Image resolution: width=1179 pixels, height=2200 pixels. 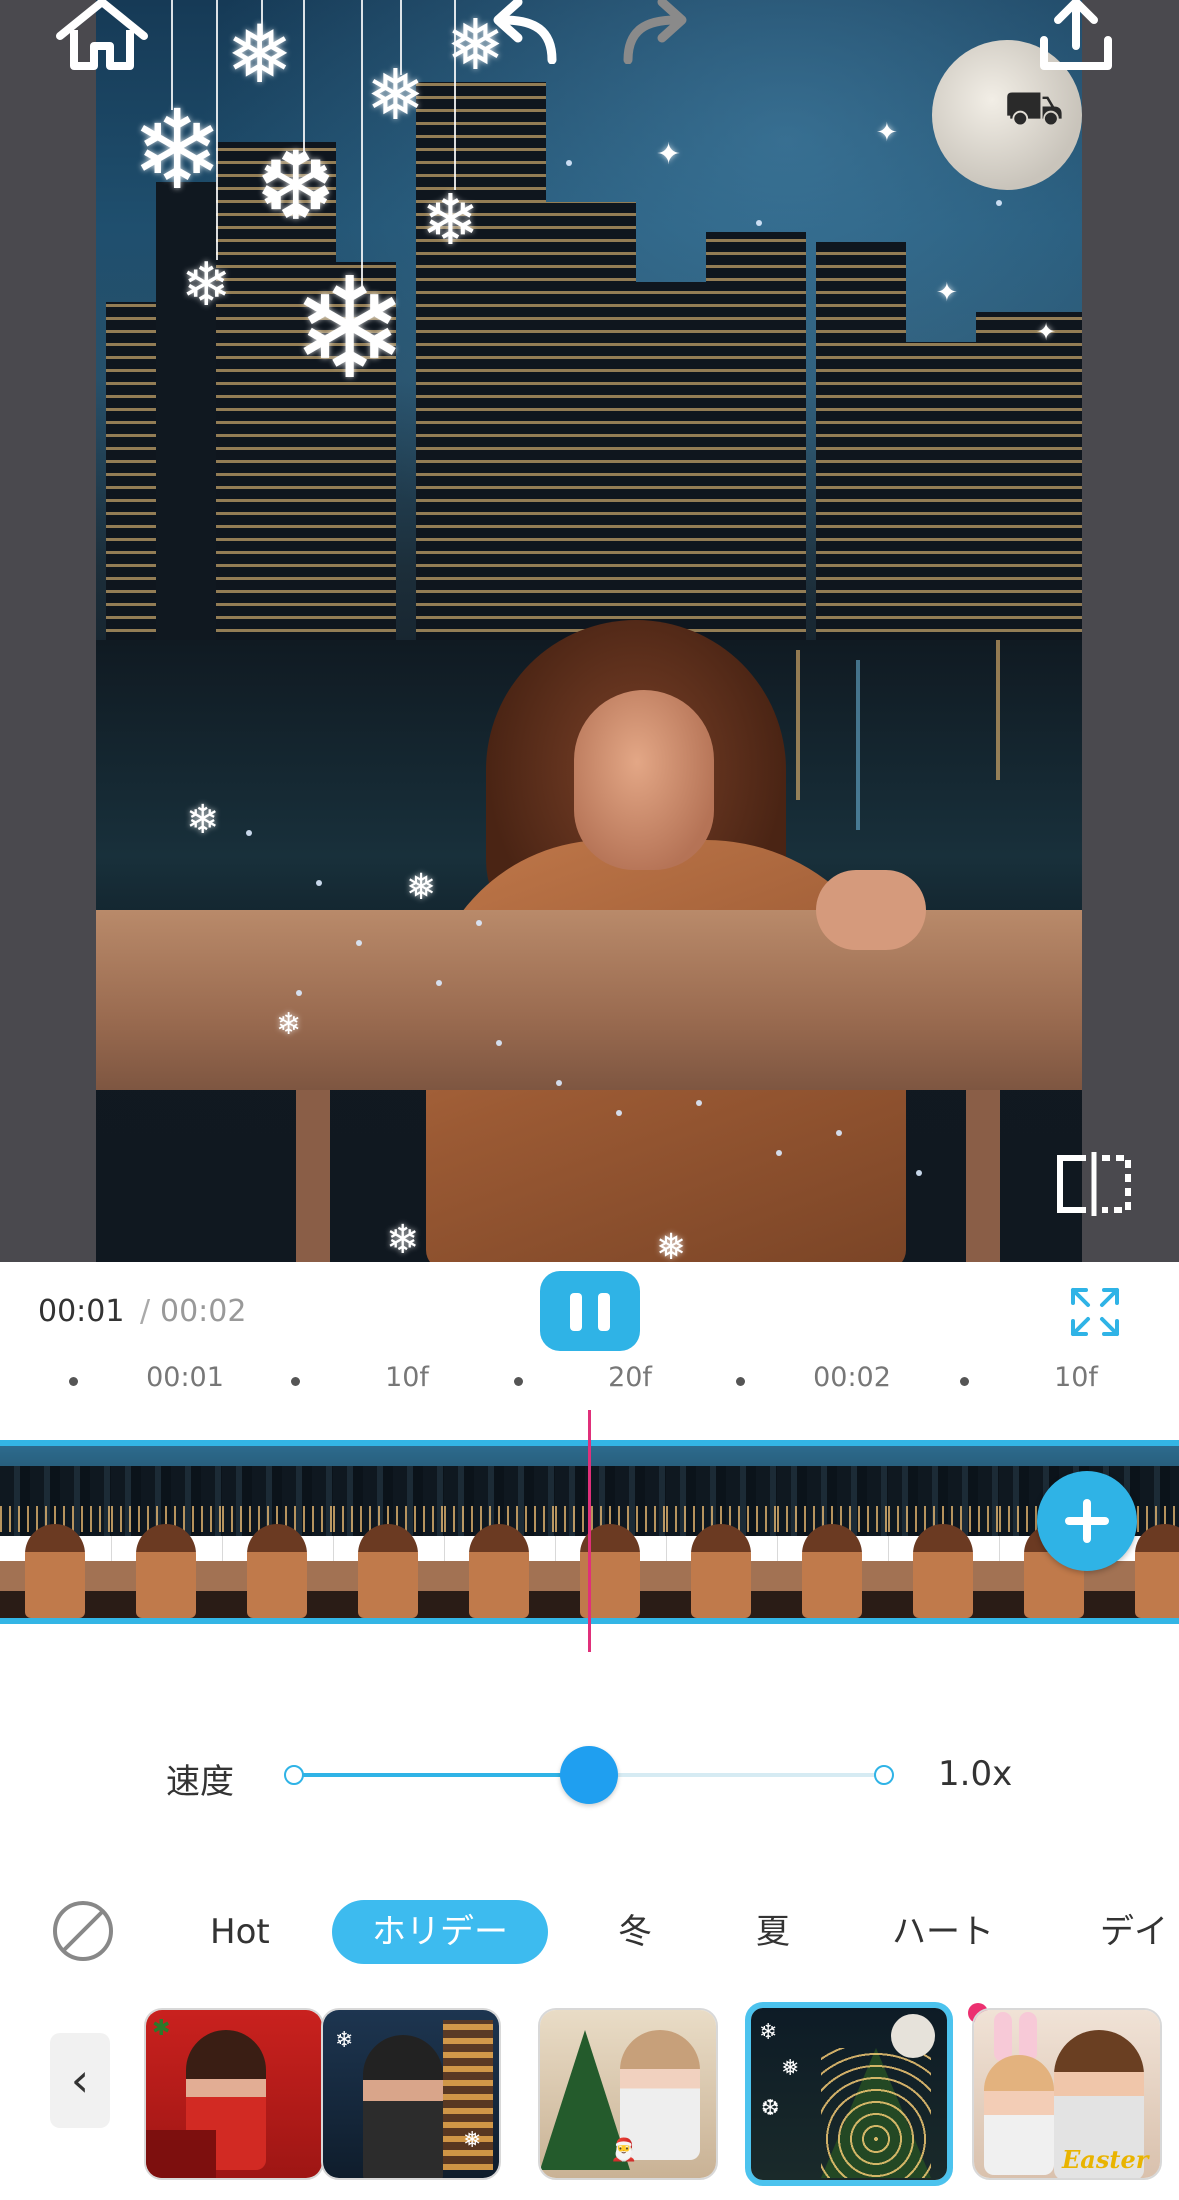 I want to click on tab-summer: 夏, so click(x=773, y=1932).